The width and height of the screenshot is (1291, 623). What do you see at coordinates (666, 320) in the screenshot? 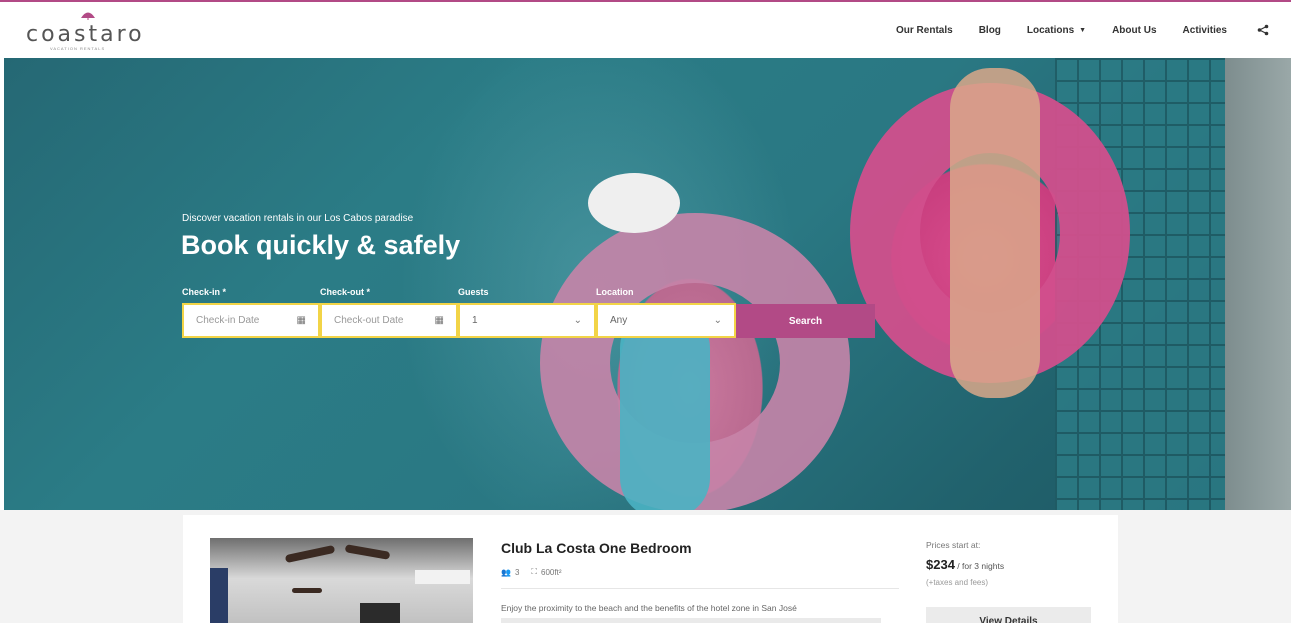
I see `location-select: Any ⌄` at bounding box center [666, 320].